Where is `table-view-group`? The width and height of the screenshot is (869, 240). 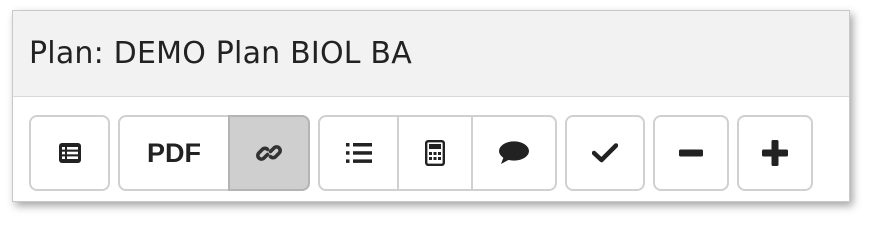
table-view-group is located at coordinates (69, 153).